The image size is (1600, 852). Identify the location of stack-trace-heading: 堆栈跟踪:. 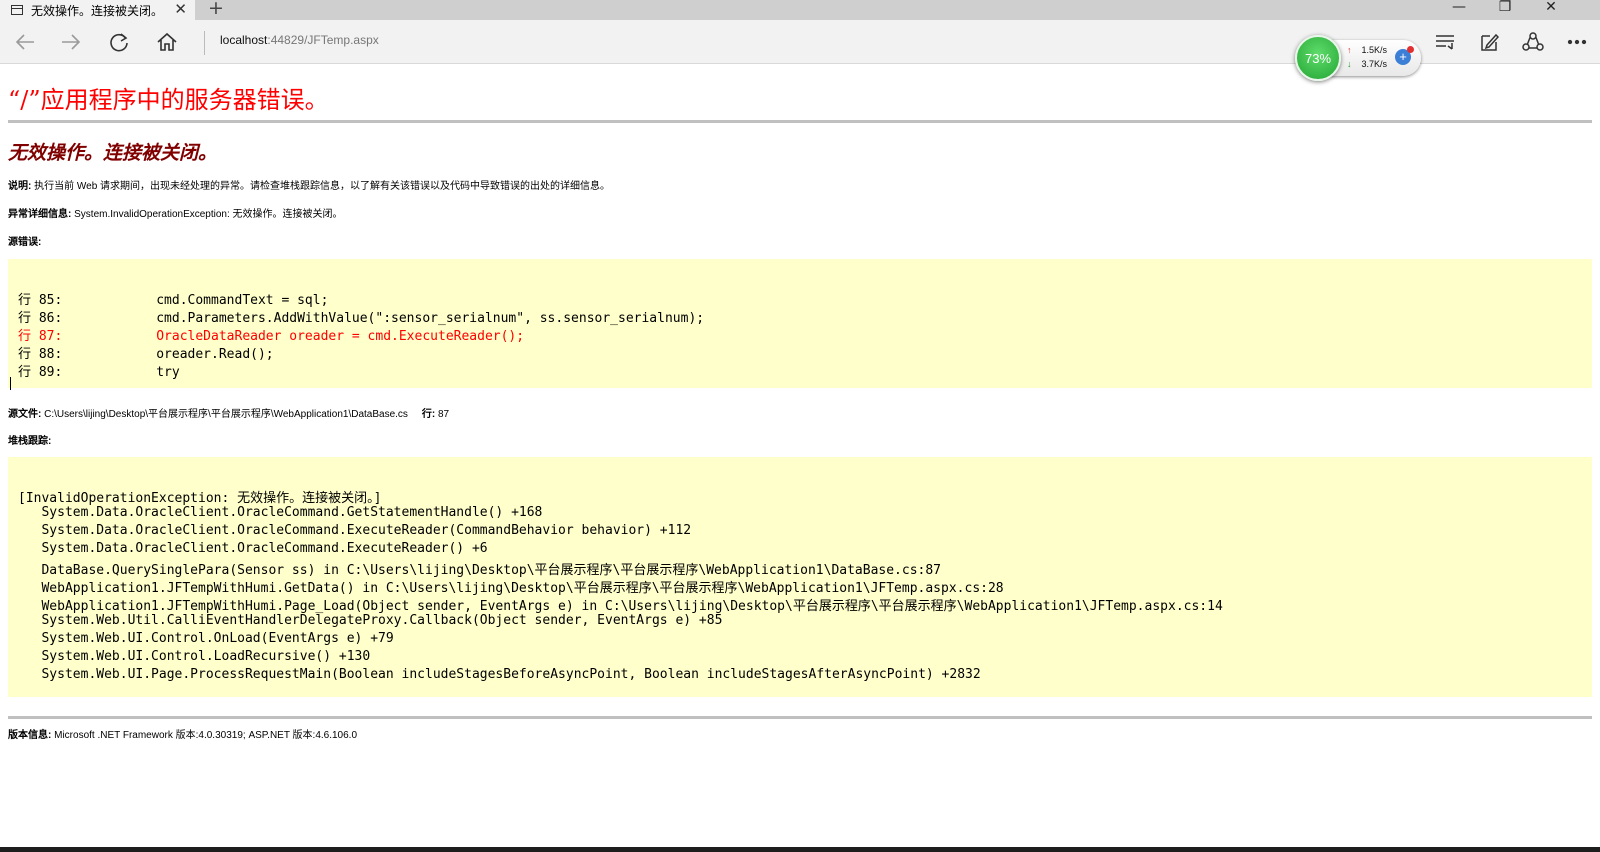
(29, 439).